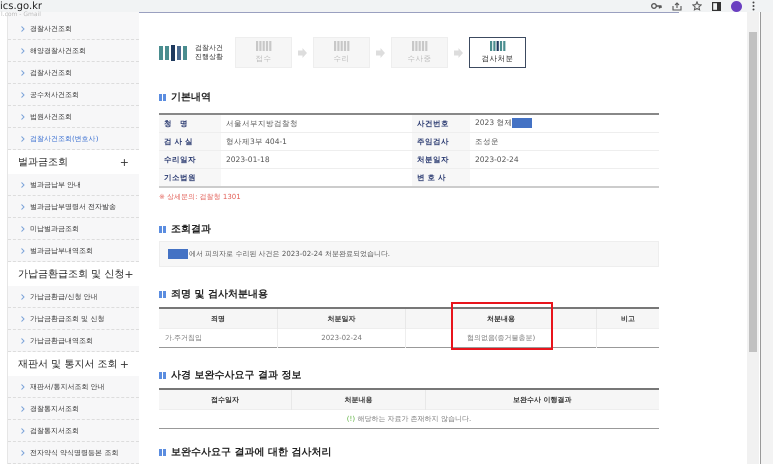  Describe the element at coordinates (753, 192) in the screenshot. I see `scroll-thumb` at that location.